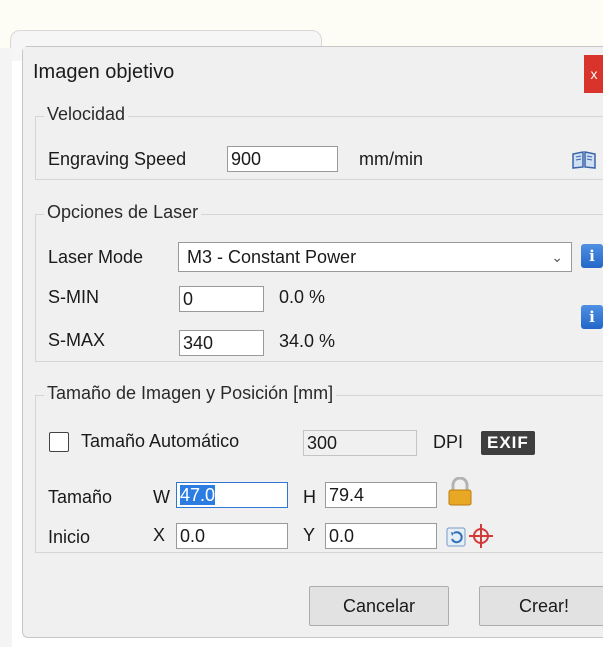 The image size is (603, 647). What do you see at coordinates (309, 535) in the screenshot?
I see `y-label: Y` at bounding box center [309, 535].